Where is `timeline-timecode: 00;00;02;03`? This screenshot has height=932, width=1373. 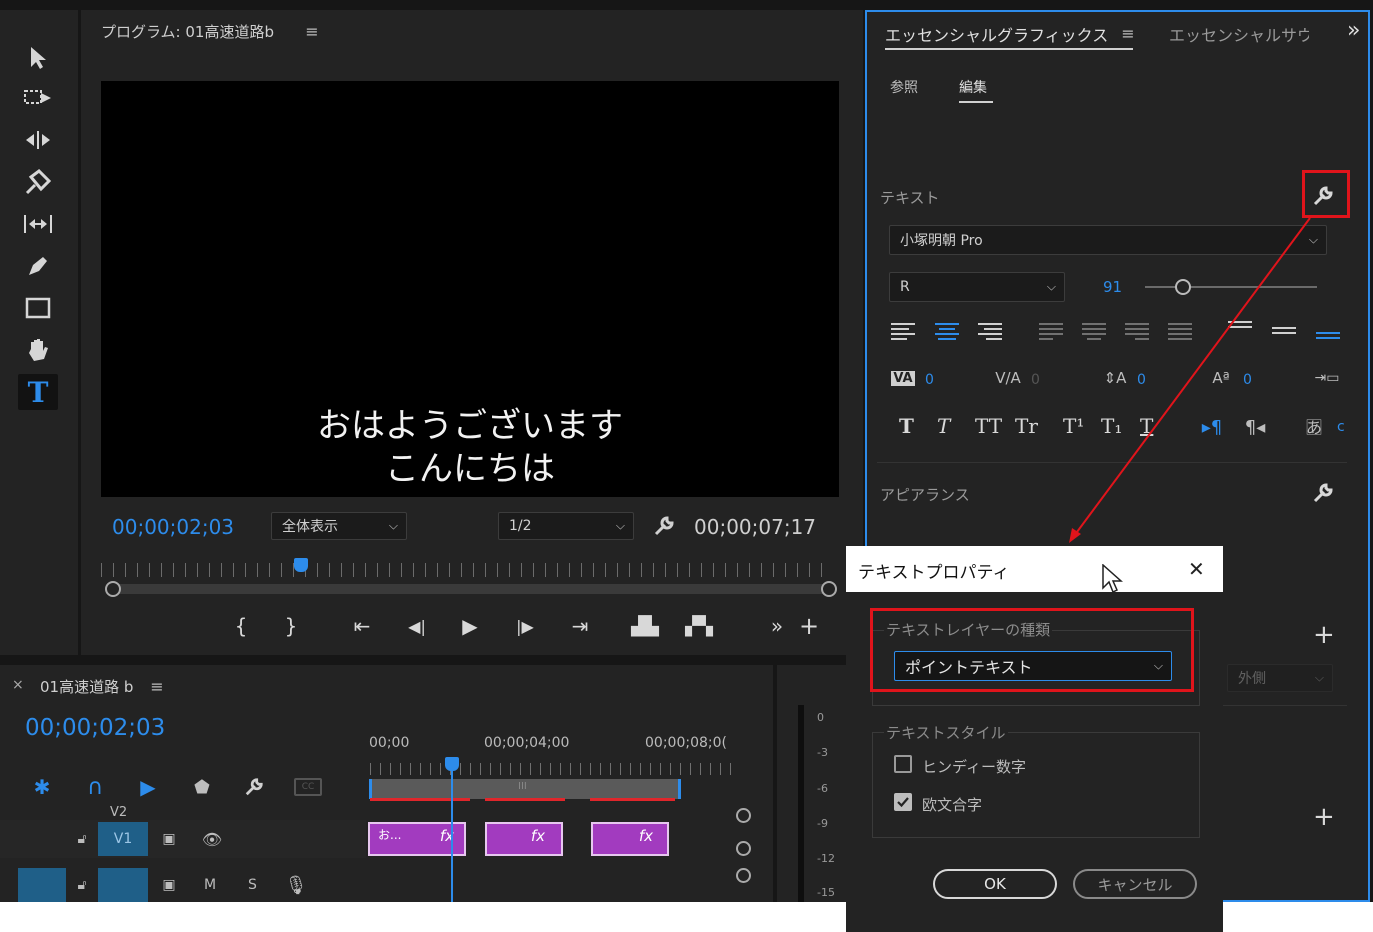 timeline-timecode: 00;00;02;03 is located at coordinates (95, 728).